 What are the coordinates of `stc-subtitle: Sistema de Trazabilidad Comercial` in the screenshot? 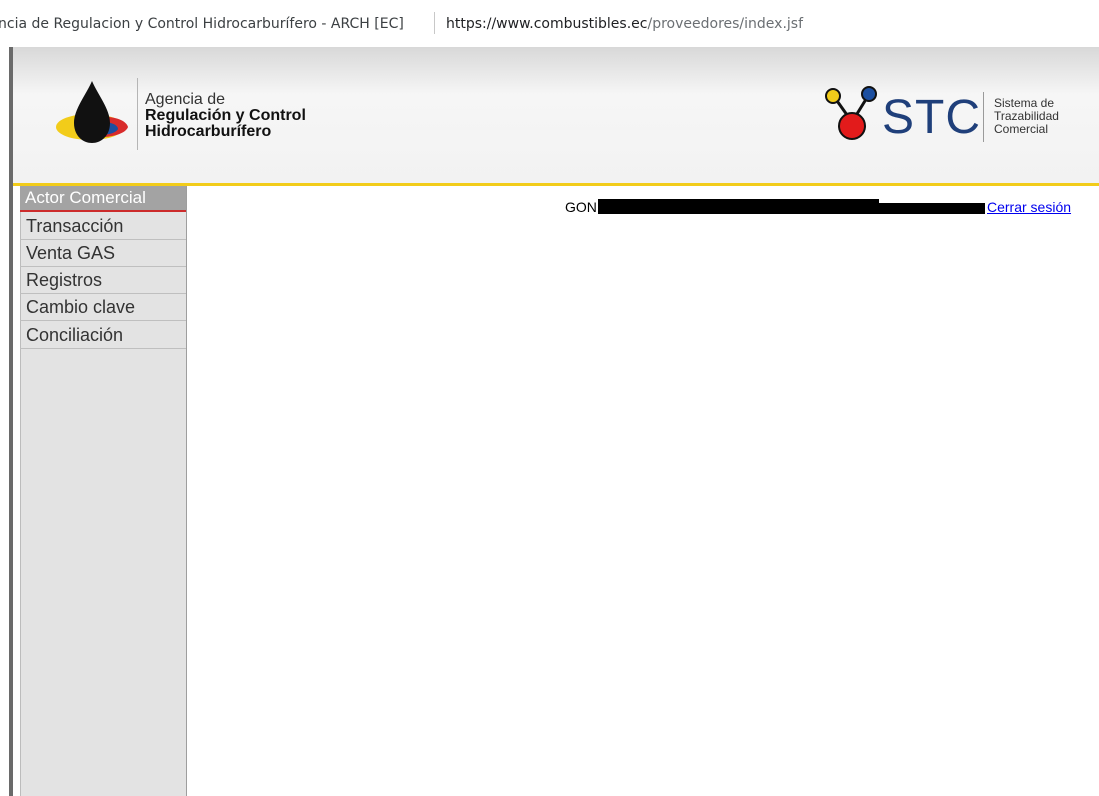 It's located at (1026, 116).